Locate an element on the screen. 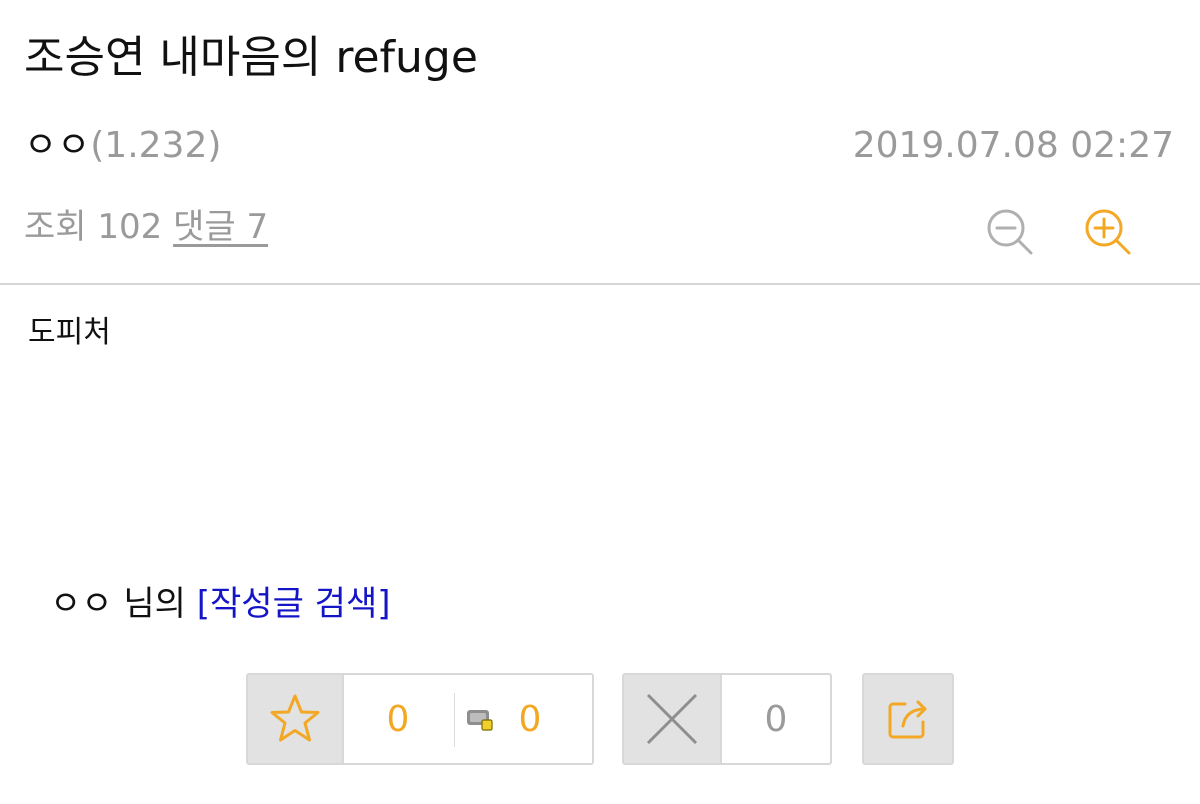 Image resolution: width=1200 pixels, height=804 pixels. x-icon is located at coordinates (672, 719).